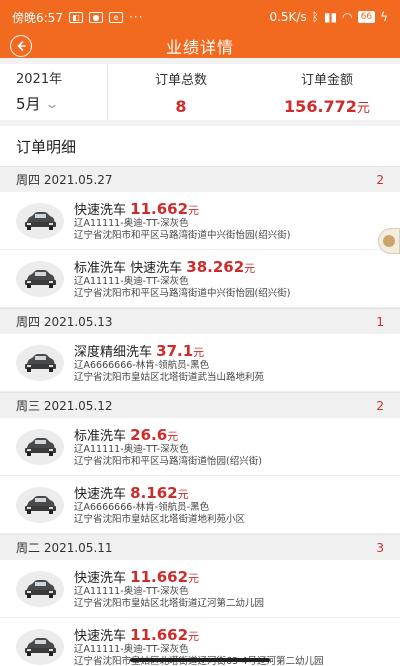  What do you see at coordinates (169, 377) in the screenshot?
I see `order-address: 辽宁省沈阳市皇姑区北塔街道武当山路地利苑` at bounding box center [169, 377].